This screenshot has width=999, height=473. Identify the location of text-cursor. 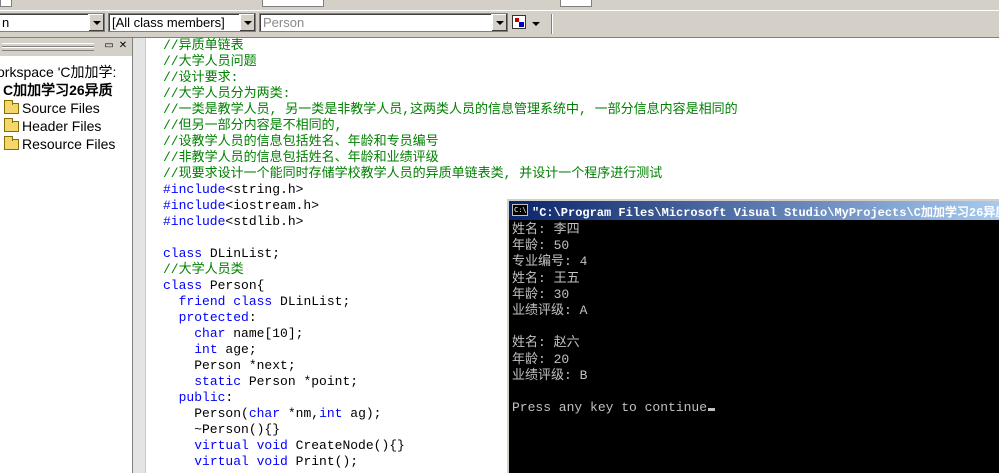
(712, 410).